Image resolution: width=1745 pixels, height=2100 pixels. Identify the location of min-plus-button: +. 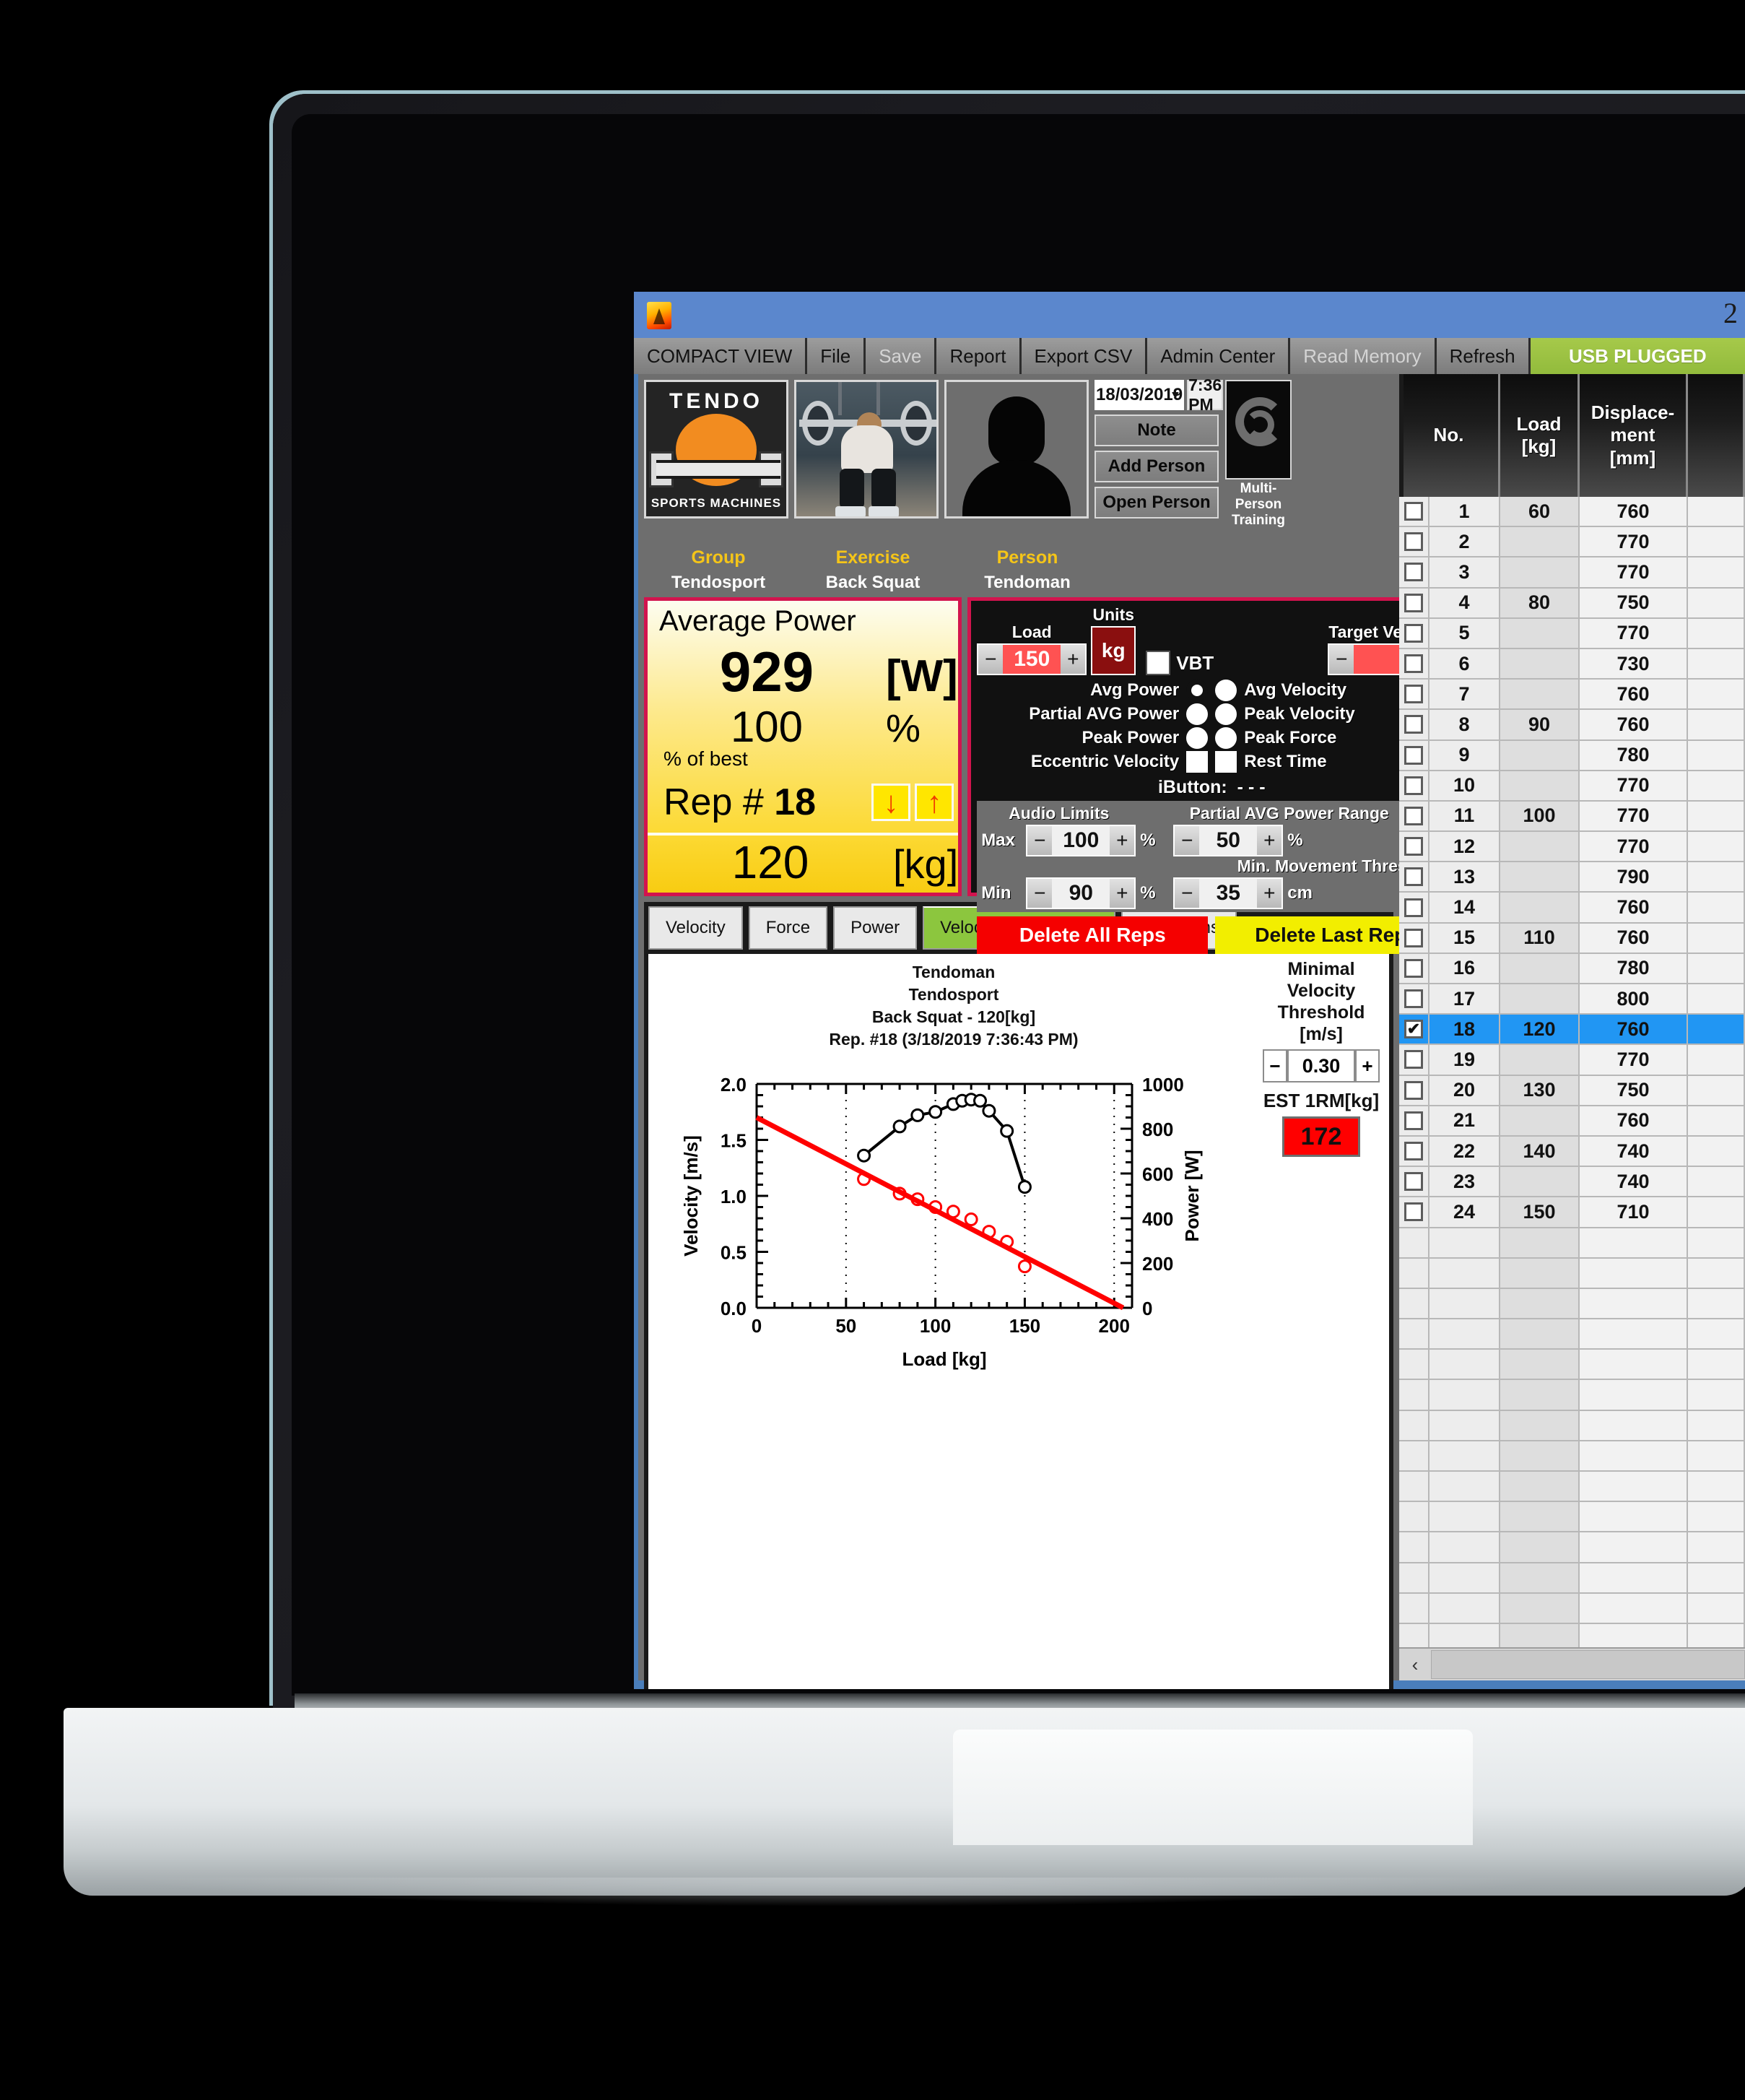
(1123, 894).